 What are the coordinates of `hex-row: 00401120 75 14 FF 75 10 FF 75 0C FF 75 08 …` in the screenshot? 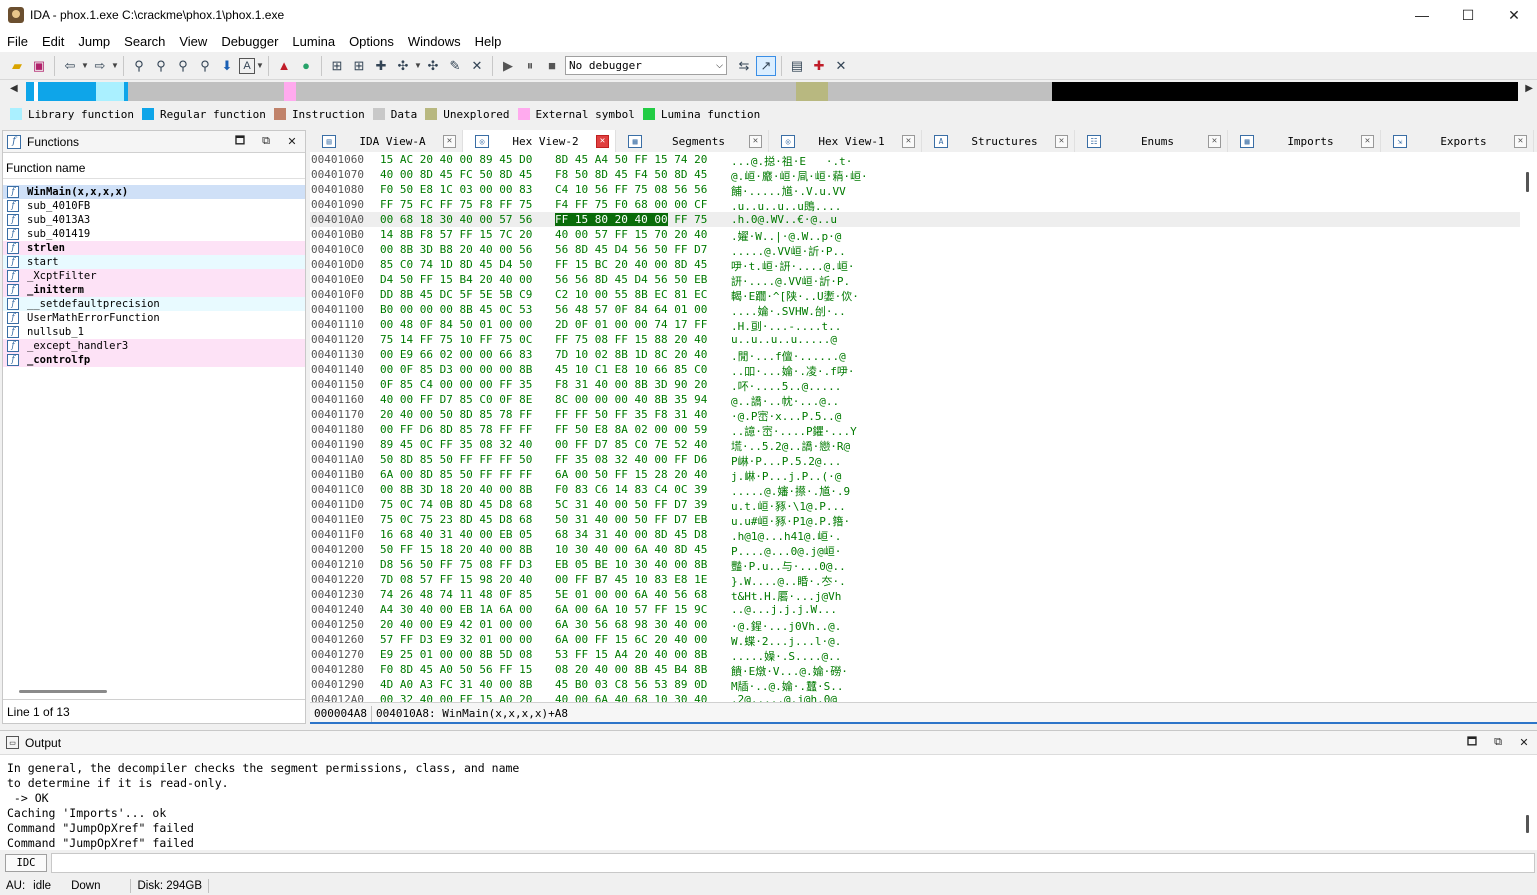 It's located at (915, 339).